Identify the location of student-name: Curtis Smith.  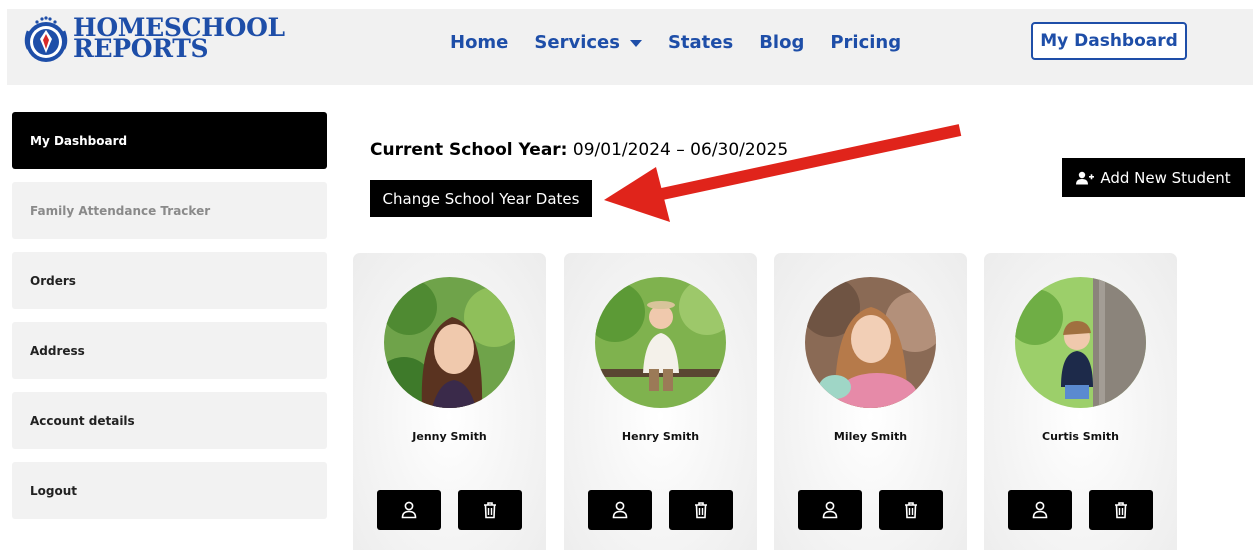
(1080, 436).